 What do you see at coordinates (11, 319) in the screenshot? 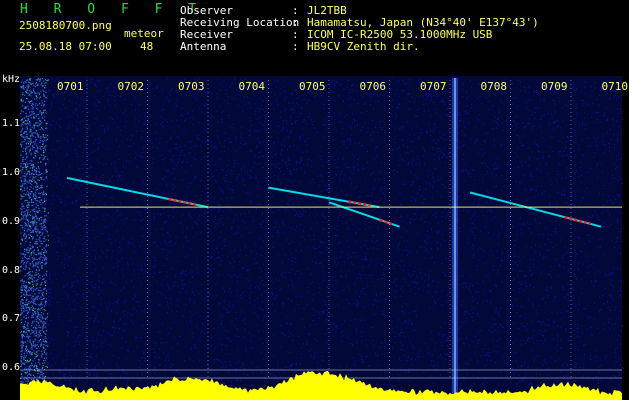
I see `frequency-tick-label: 0.7` at bounding box center [11, 319].